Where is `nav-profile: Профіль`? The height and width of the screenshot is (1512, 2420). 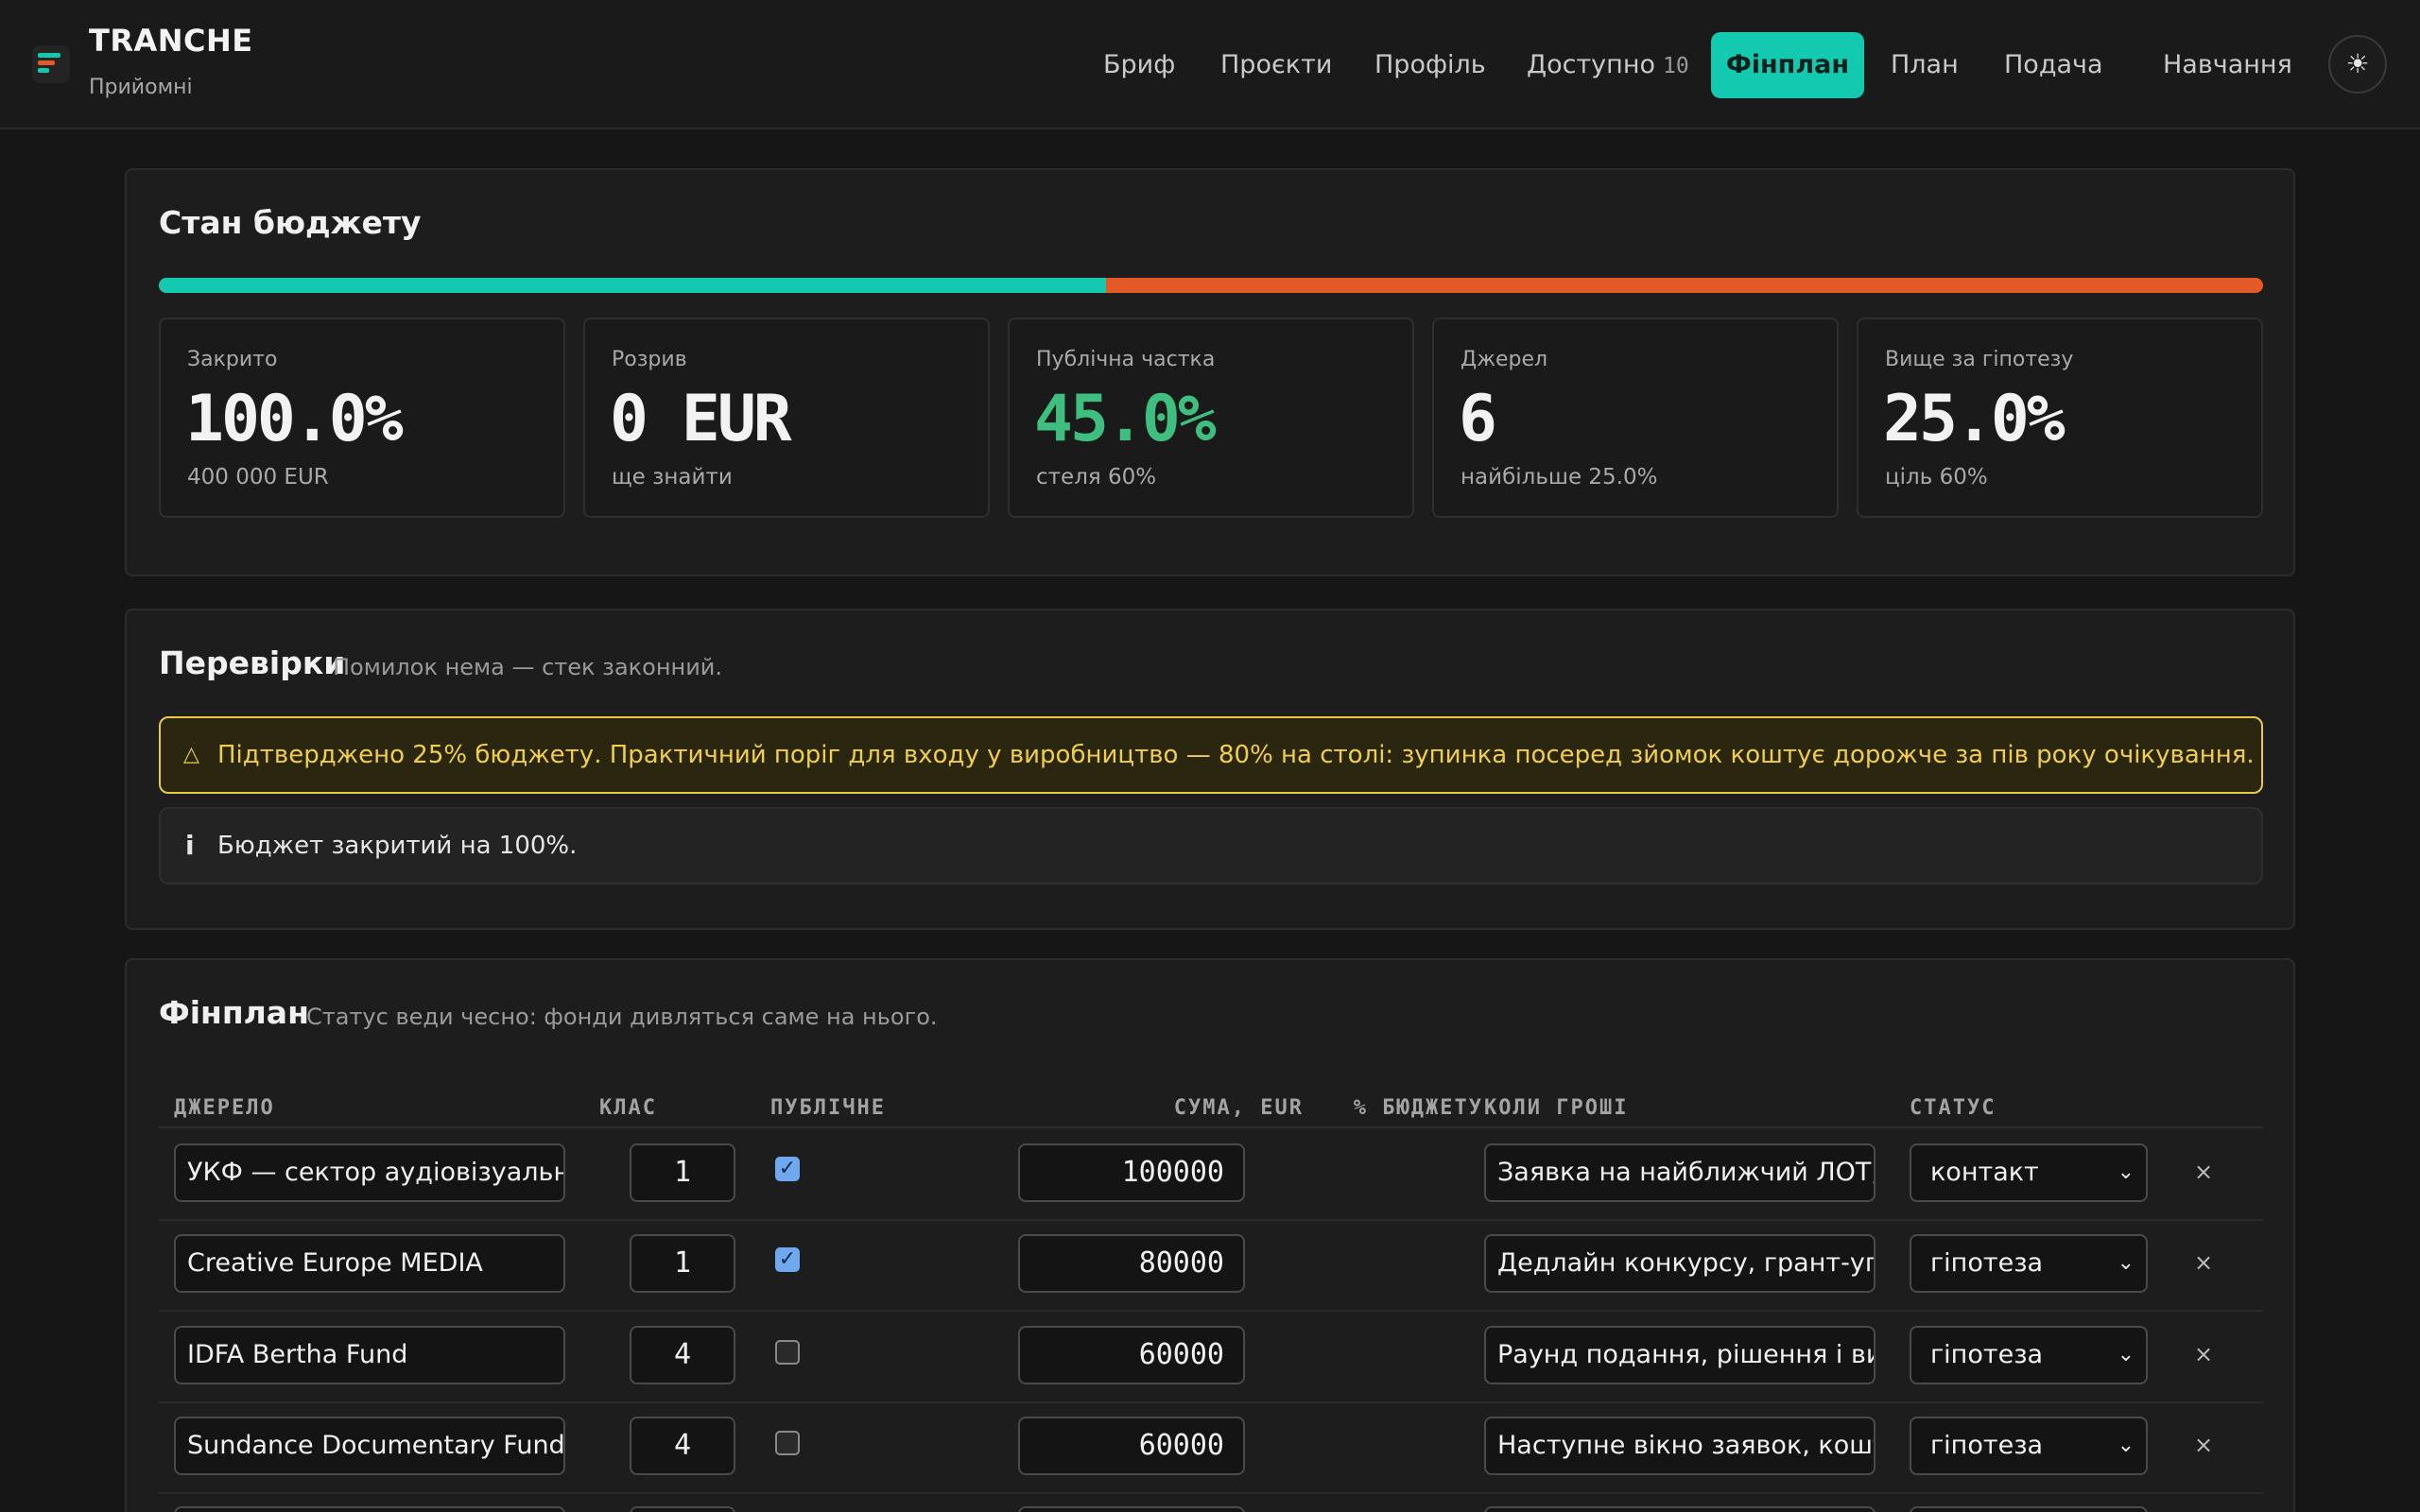
nav-profile: Профіль is located at coordinates (1430, 65).